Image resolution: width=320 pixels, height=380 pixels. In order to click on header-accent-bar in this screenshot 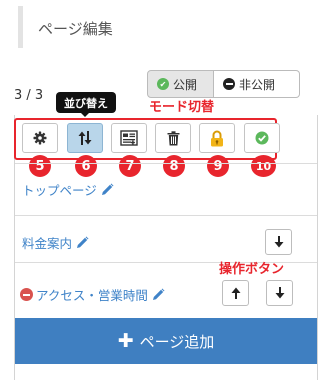, I will do `click(20, 27)`.